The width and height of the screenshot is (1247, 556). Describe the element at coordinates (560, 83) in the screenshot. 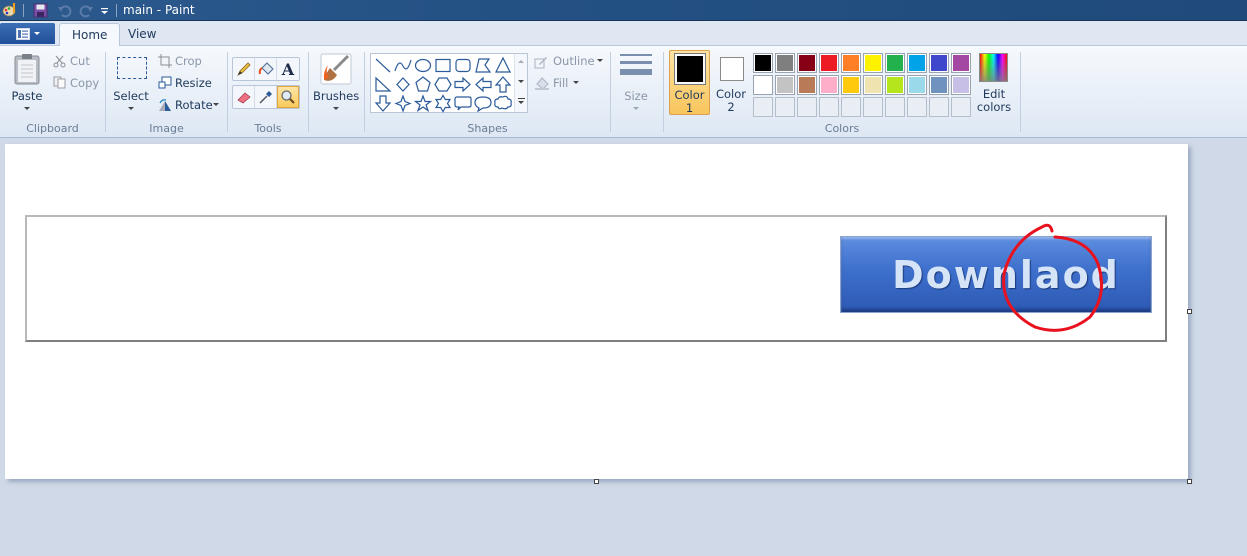

I see `fill-button: Fill` at that location.